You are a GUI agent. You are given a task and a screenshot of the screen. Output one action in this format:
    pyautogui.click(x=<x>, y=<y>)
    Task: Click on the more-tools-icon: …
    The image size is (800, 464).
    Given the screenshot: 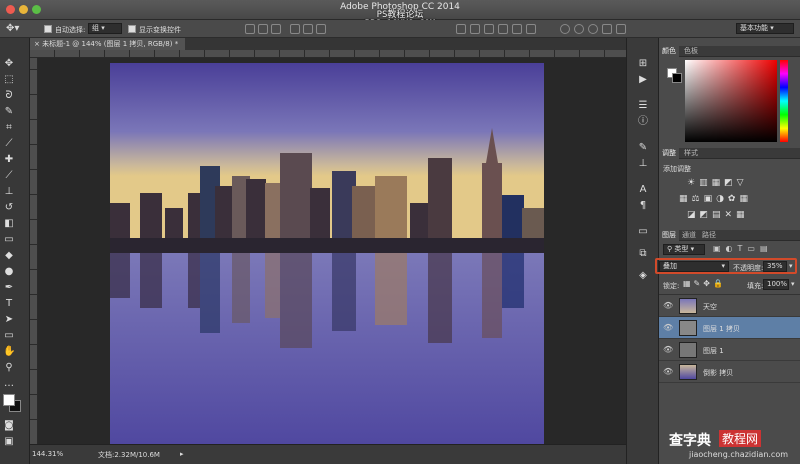 What is the action you would take?
    pyautogui.click(x=9, y=384)
    